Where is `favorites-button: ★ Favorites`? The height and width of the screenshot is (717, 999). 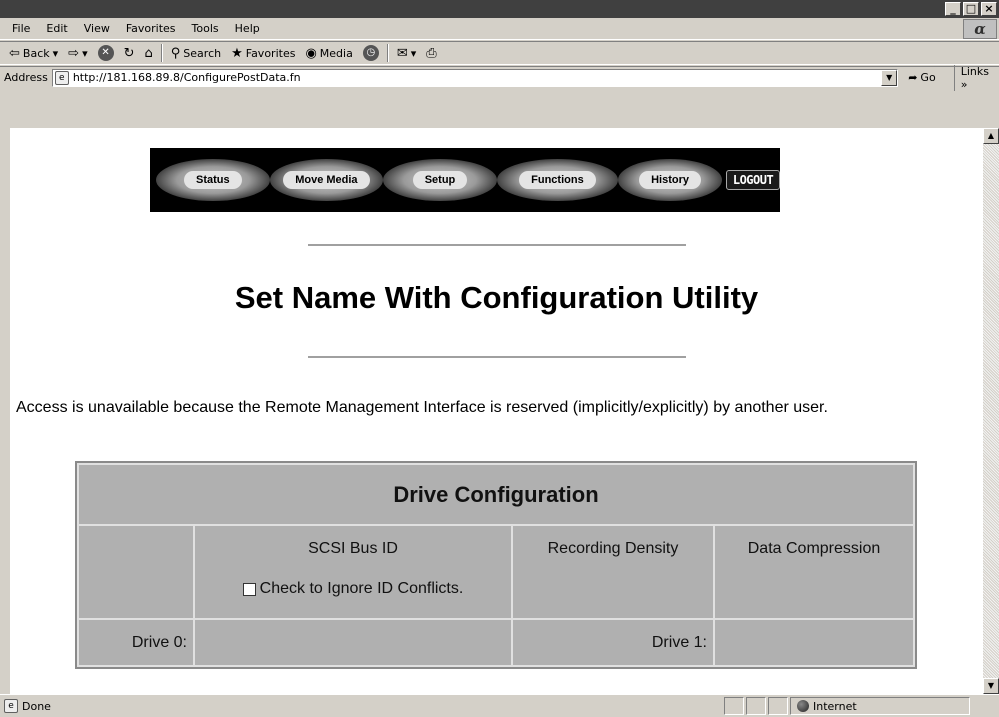
favorites-button: ★ Favorites is located at coordinates (263, 53).